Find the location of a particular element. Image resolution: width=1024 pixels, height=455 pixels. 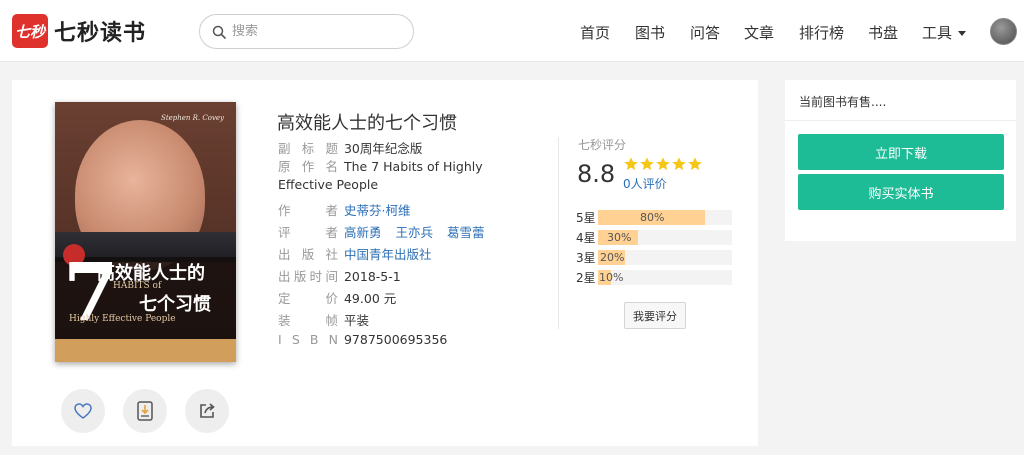

rating-dist-row: 3星 20% is located at coordinates (654, 257).